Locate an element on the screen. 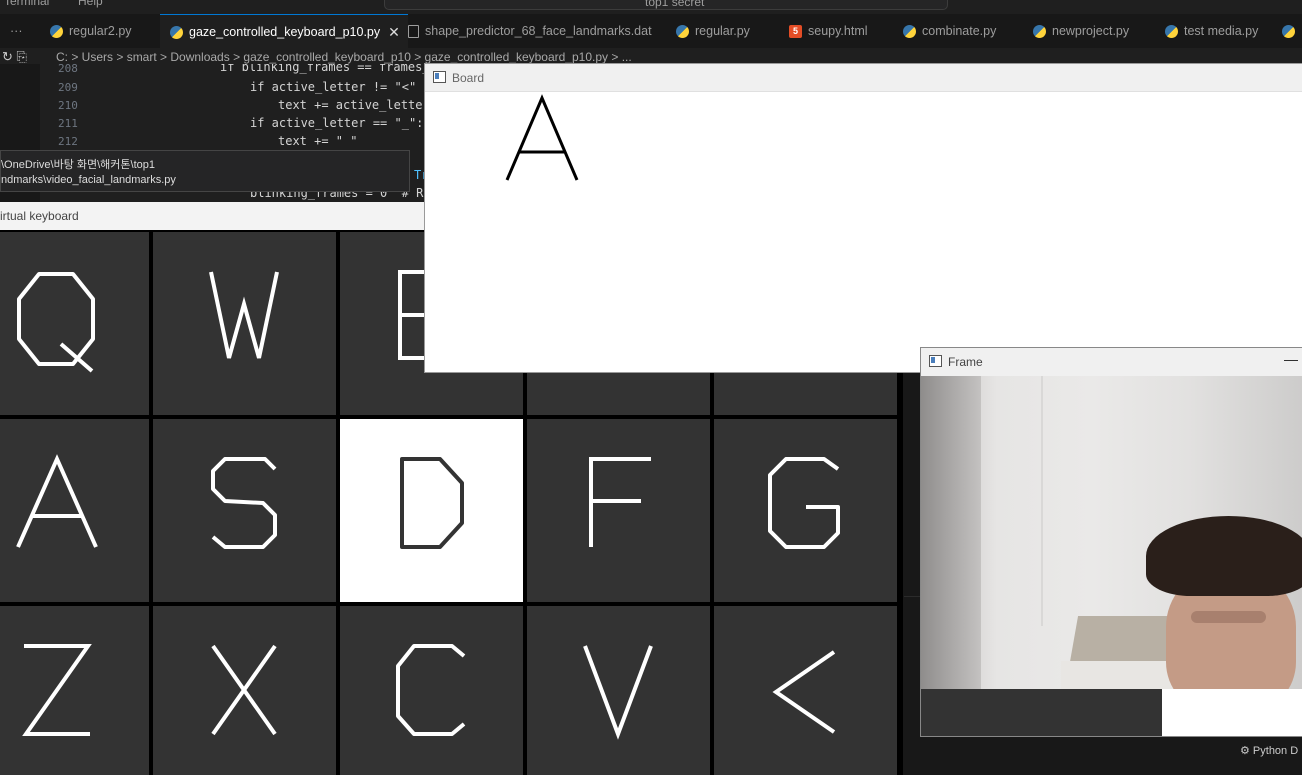 The width and height of the screenshot is (1302, 775). key-f is located at coordinates (618, 510).